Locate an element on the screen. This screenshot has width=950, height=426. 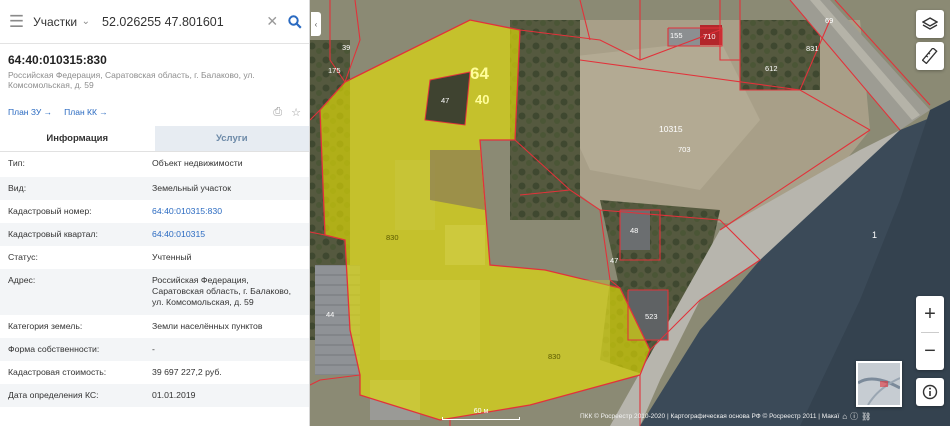
map-label-710: 710 is located at coordinates (709, 36).